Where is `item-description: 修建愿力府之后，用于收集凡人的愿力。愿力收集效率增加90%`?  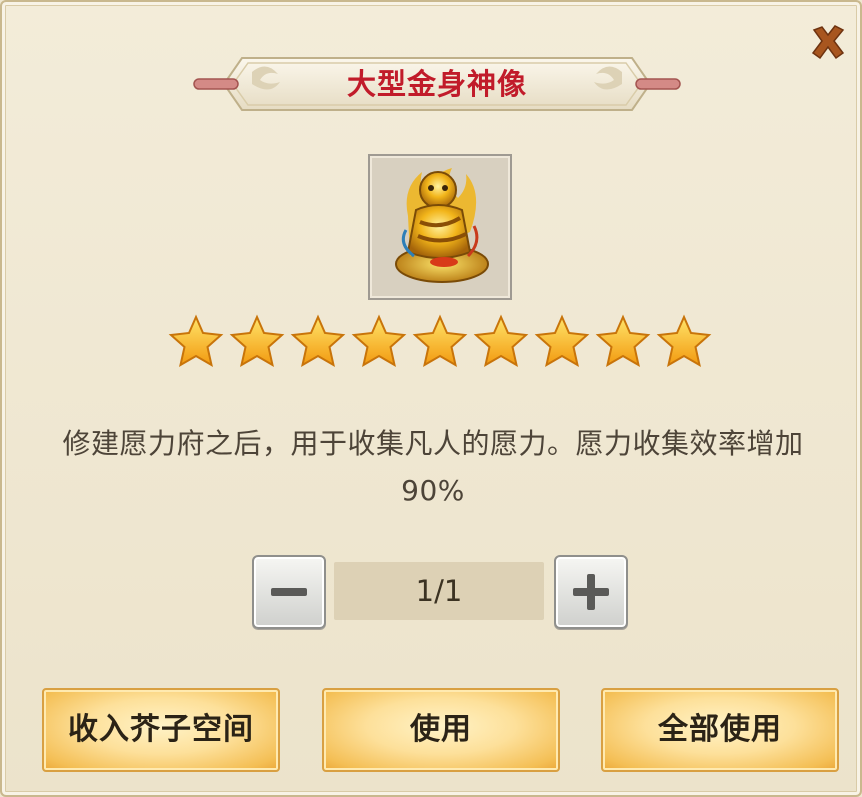 item-description: 修建愿力府之后，用于收集凡人的愿力。愿力收集效率增加90% is located at coordinates (433, 467).